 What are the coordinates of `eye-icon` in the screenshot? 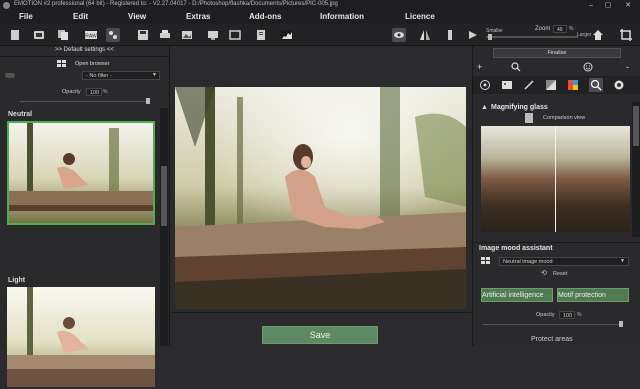 It's located at (399, 35).